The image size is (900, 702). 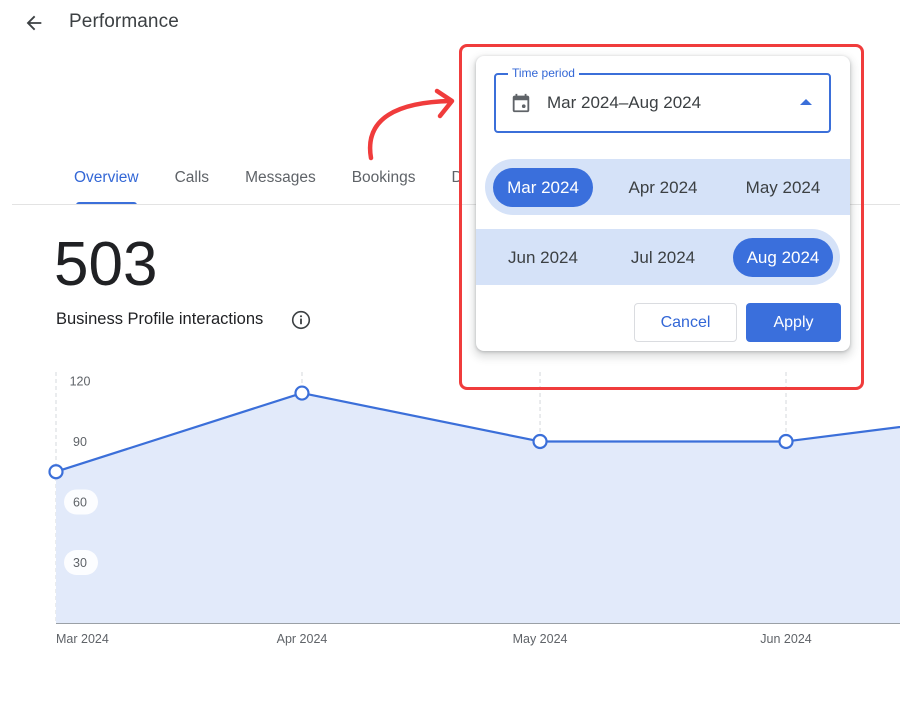 I want to click on month-label: Apr 2024, so click(x=663, y=187).